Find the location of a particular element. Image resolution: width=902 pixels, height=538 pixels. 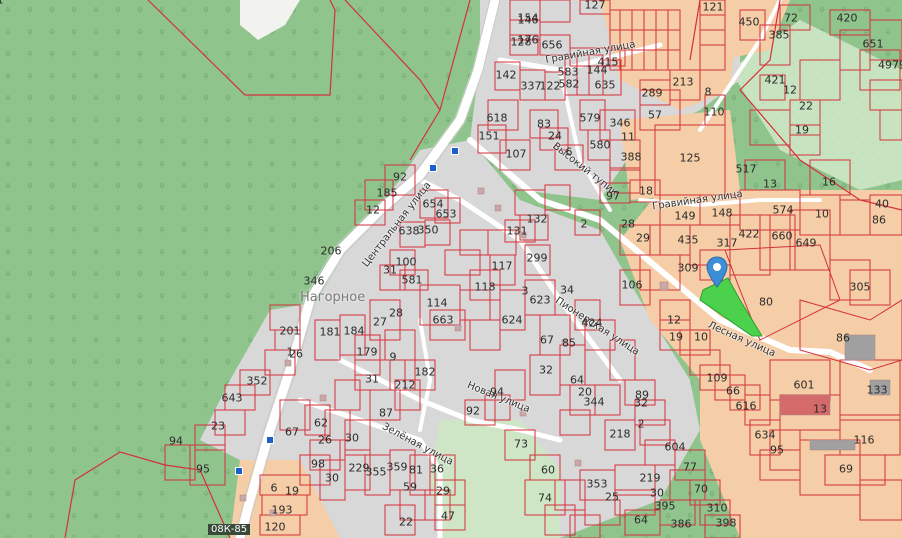

village-label: Нагорное is located at coordinates (333, 297).